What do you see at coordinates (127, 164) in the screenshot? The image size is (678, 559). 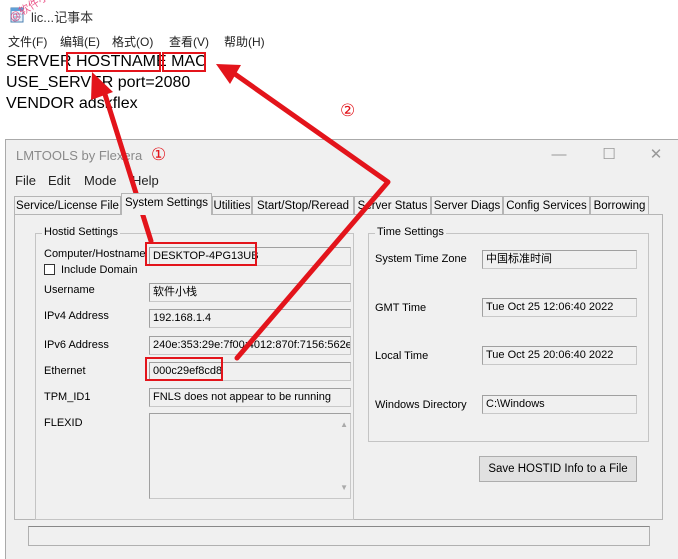 I see `arrow-1-shaft` at bounding box center [127, 164].